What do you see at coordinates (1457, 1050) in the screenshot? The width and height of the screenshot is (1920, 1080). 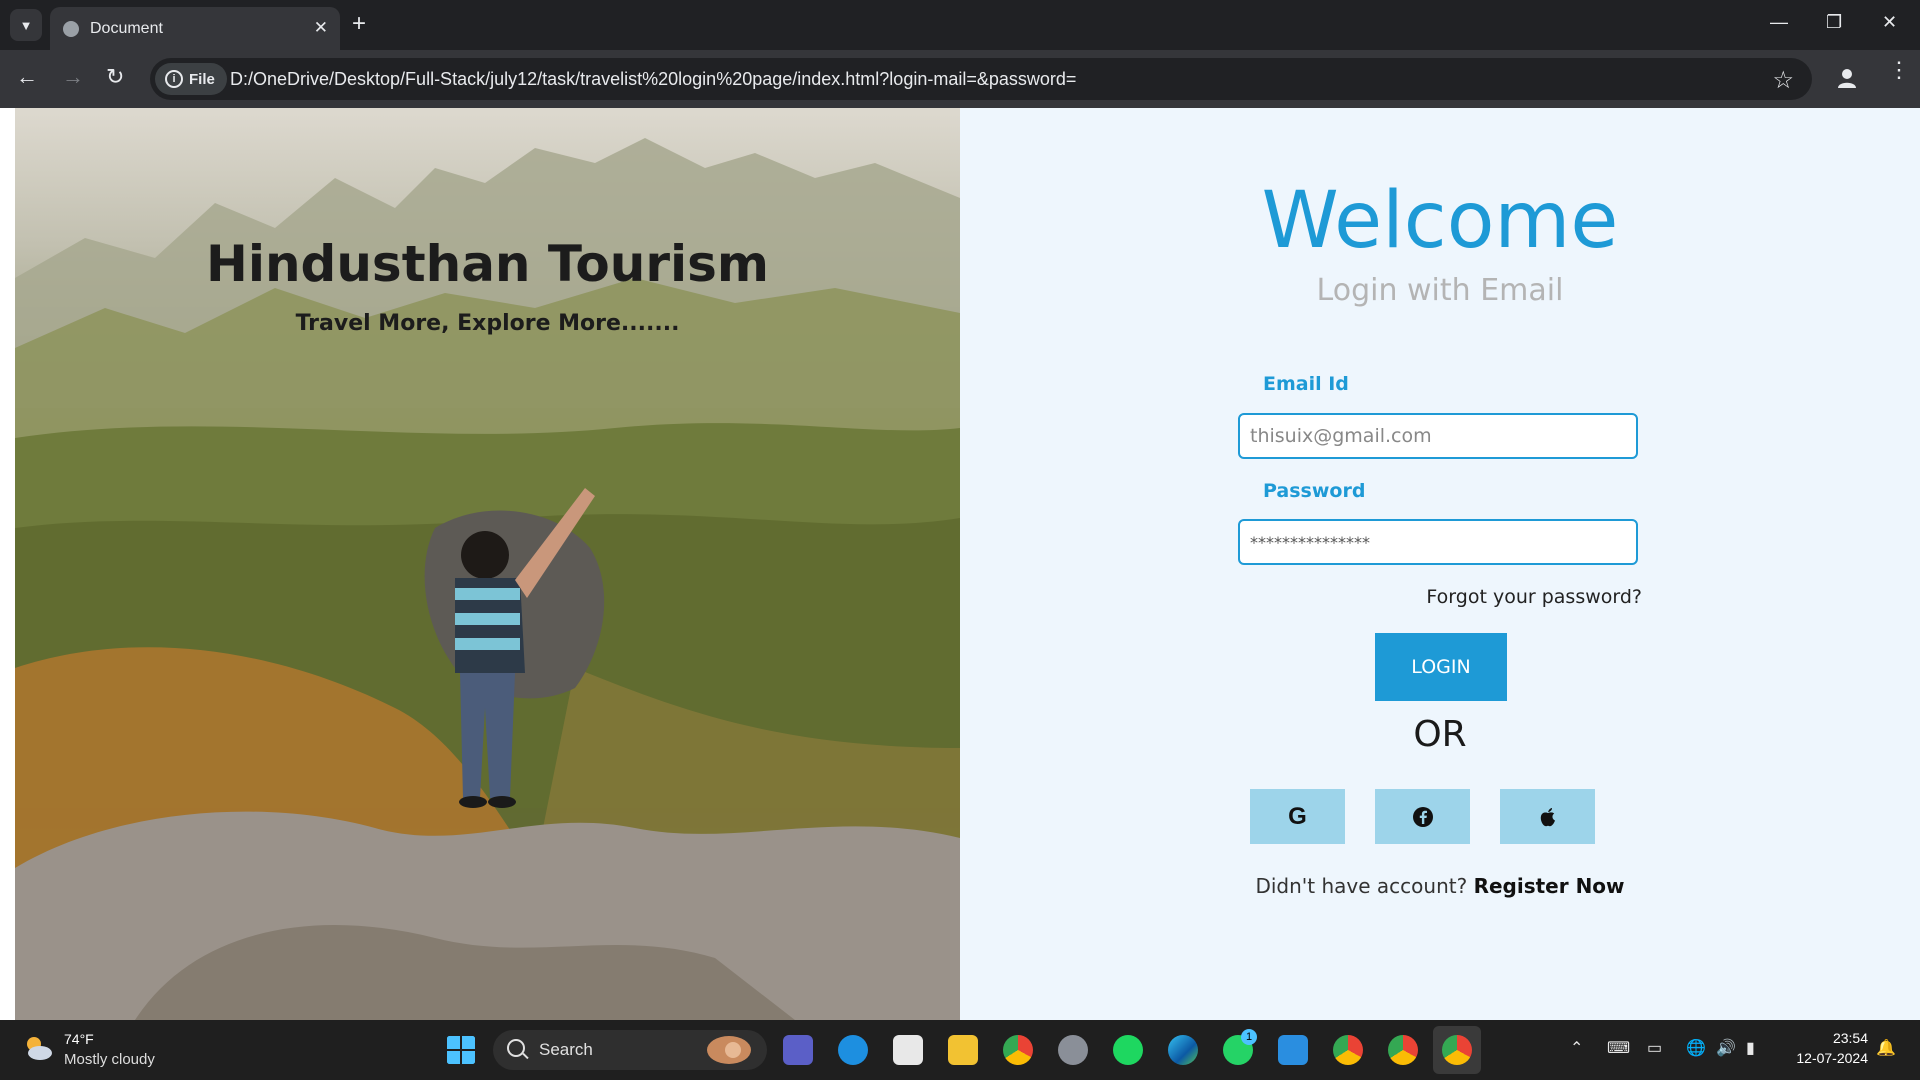 I see `chrome-active-icon` at bounding box center [1457, 1050].